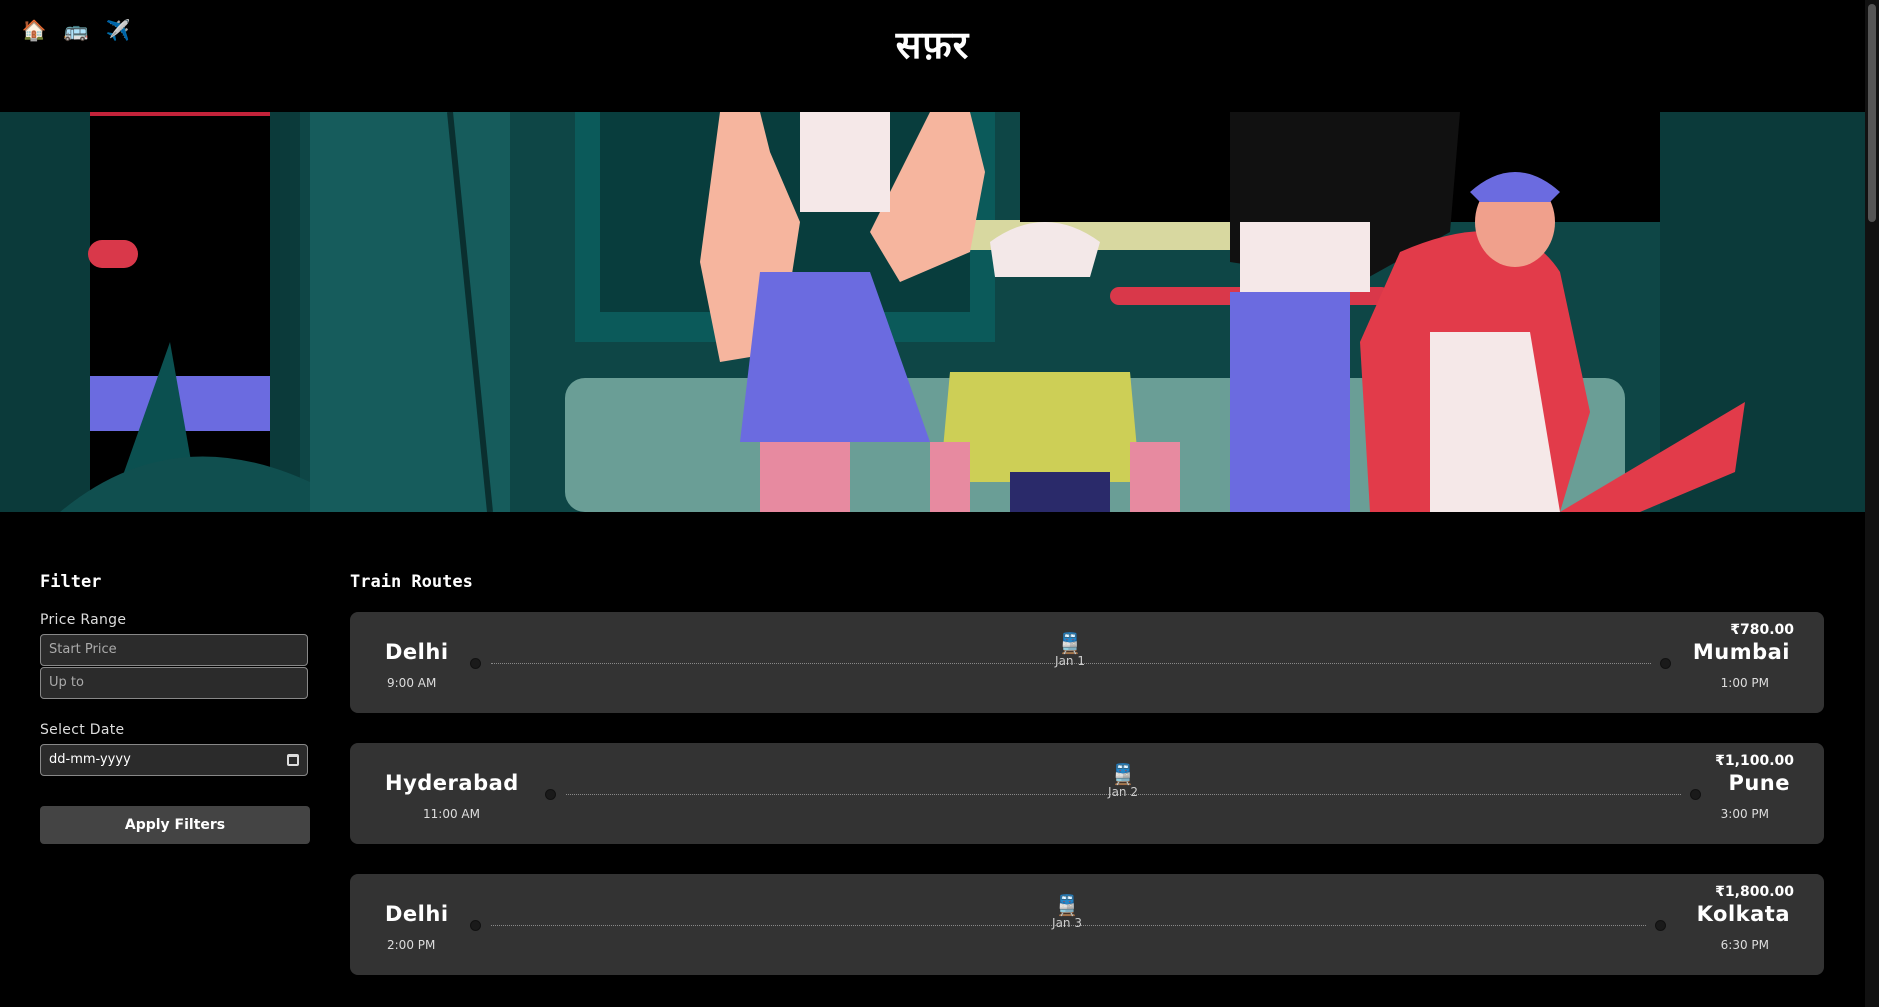 Image resolution: width=1879 pixels, height=1007 pixels. I want to click on apply-filters-button: Apply Filters, so click(175, 825).